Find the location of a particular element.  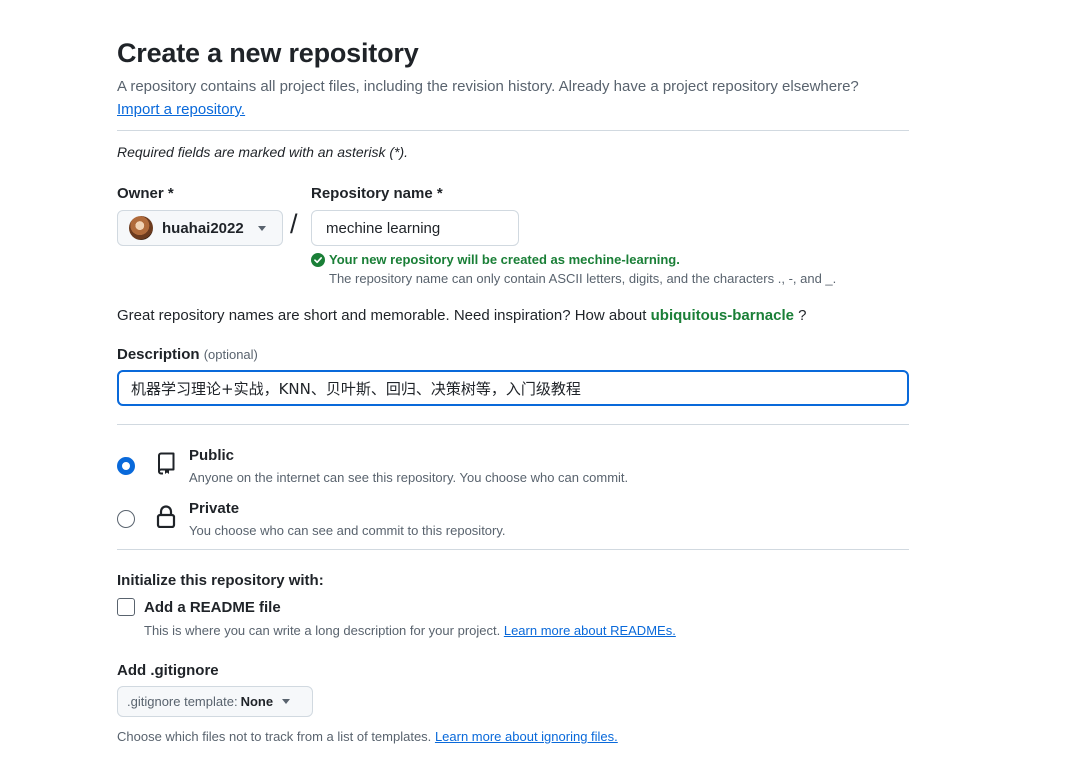

gitignore-template-dropdown: .gitignore template: None is located at coordinates (215, 701).